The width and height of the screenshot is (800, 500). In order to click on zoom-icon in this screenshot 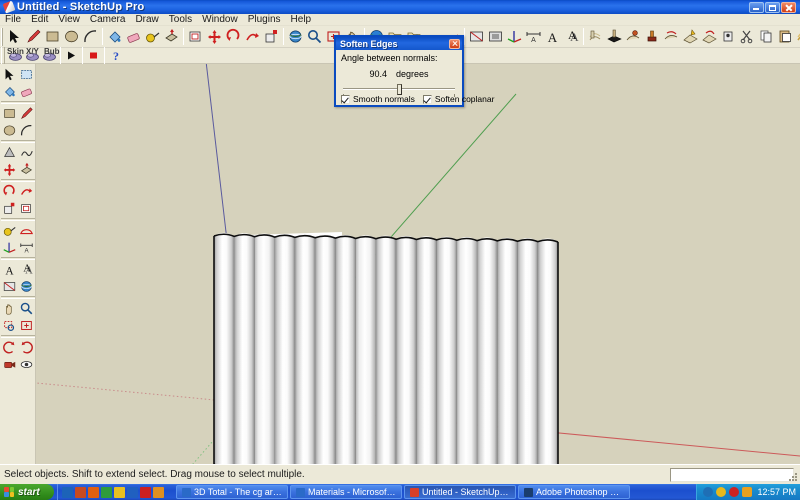, I will do `click(26, 308)`.